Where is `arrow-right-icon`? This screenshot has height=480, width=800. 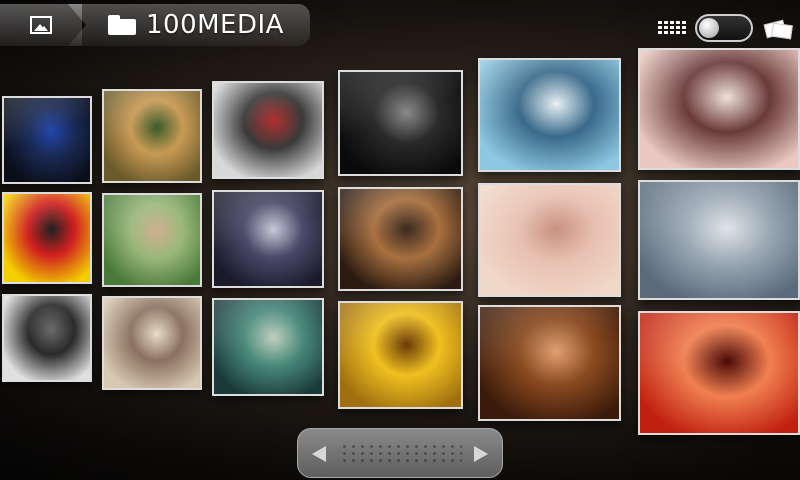
arrow-right-icon is located at coordinates (481, 454).